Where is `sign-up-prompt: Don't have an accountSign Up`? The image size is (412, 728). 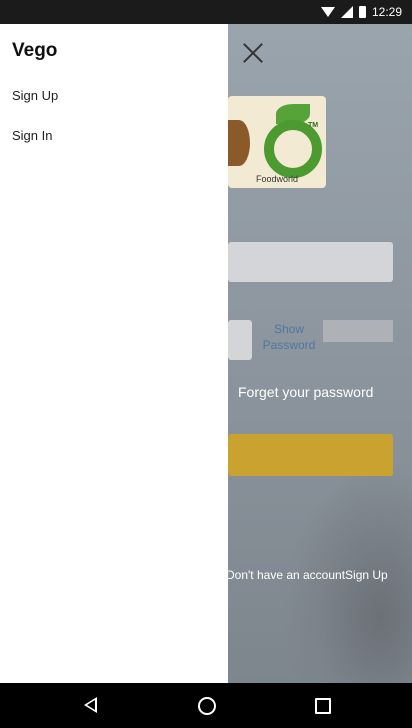
sign-up-prompt: Don't have an accountSign Up is located at coordinates (307, 575).